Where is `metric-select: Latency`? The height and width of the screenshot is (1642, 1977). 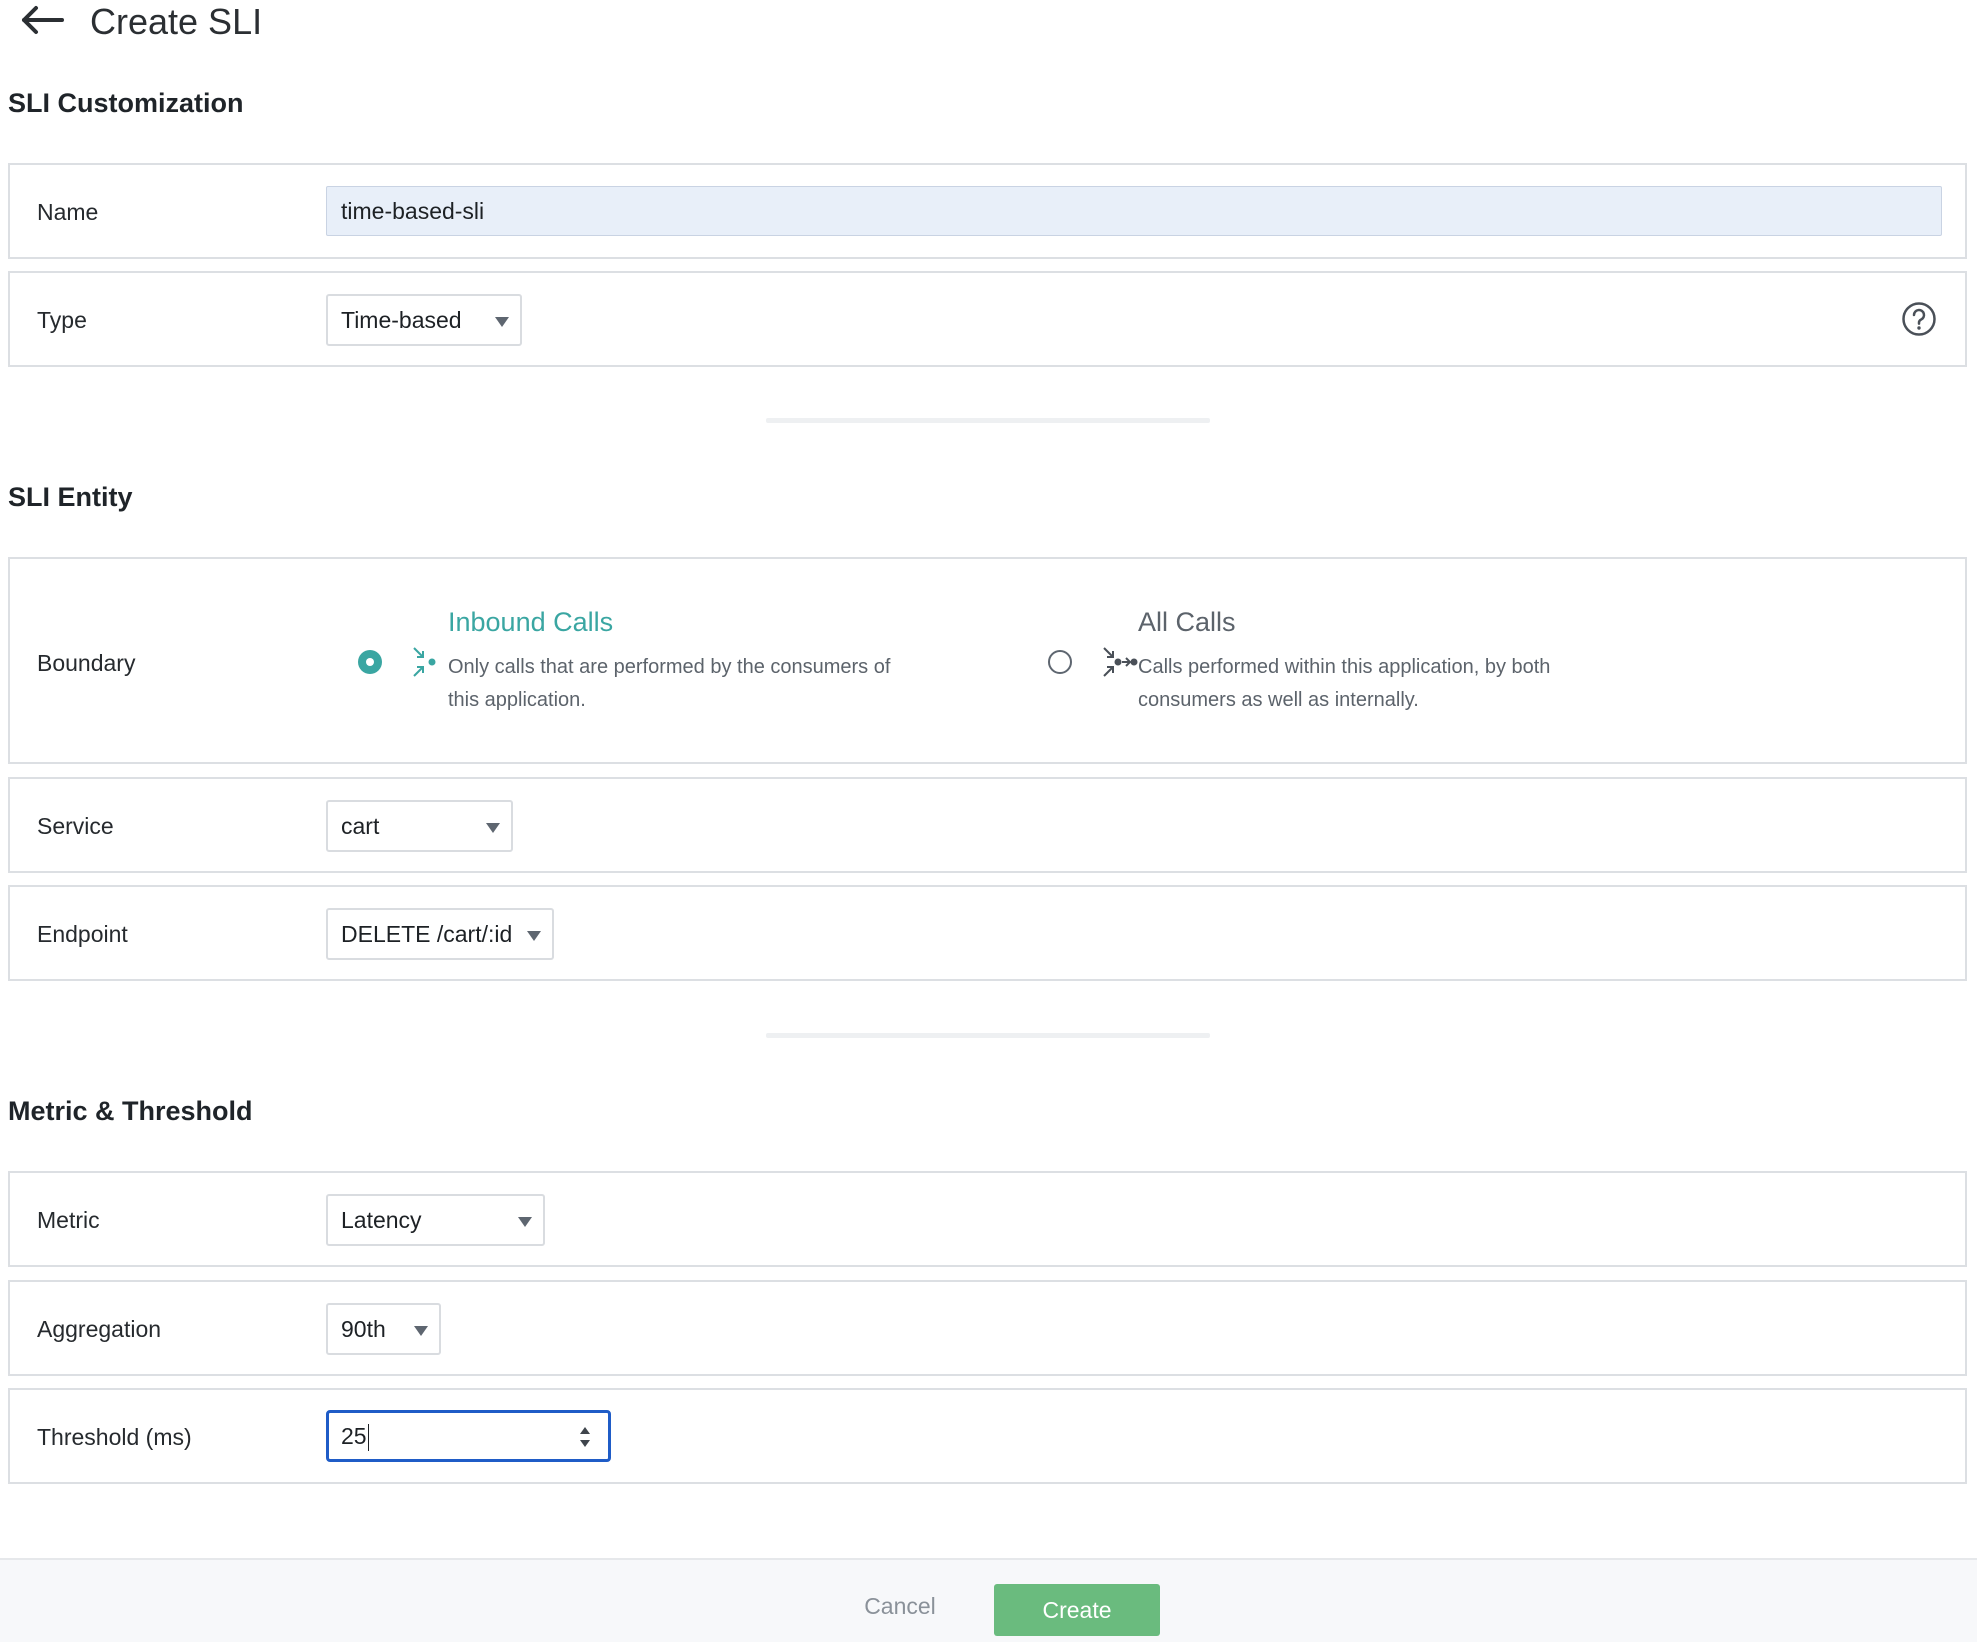
metric-select: Latency is located at coordinates (435, 1220).